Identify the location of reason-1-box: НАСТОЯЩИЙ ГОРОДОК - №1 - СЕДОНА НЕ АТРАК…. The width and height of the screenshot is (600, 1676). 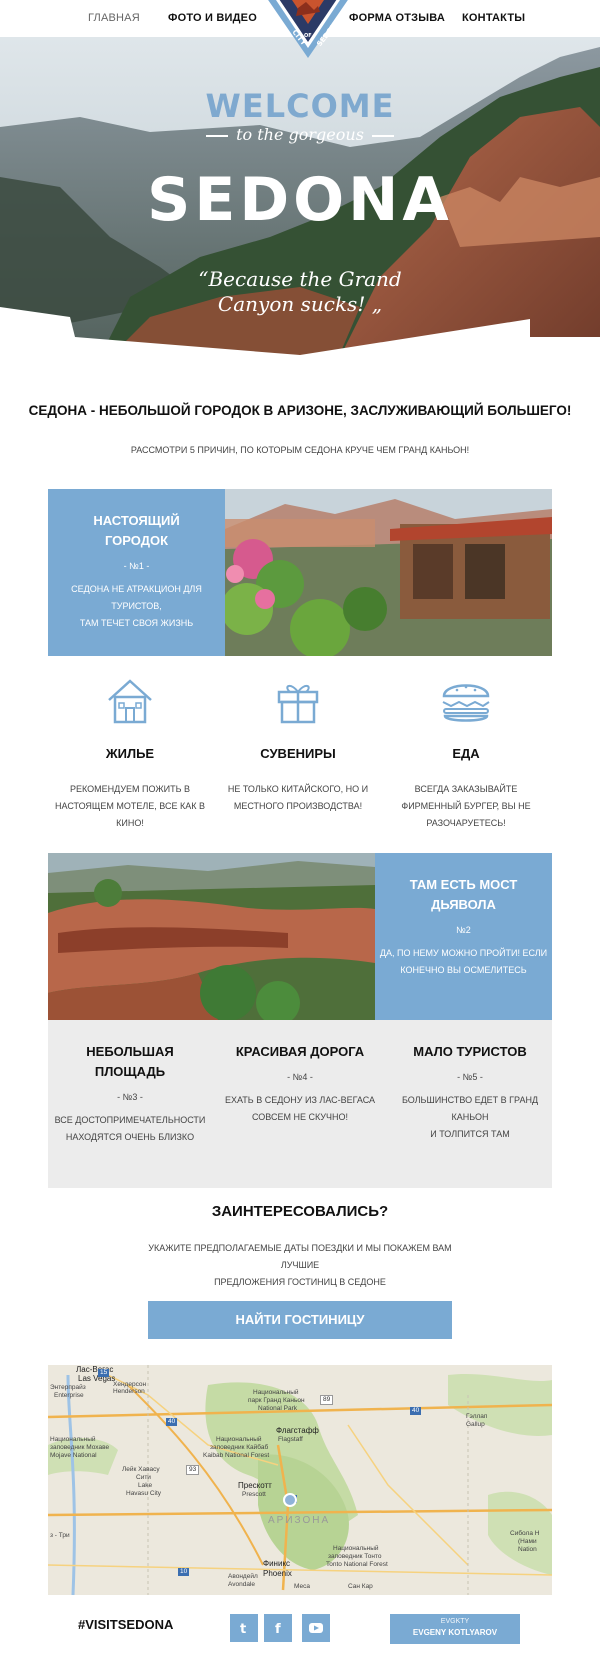
(136, 572).